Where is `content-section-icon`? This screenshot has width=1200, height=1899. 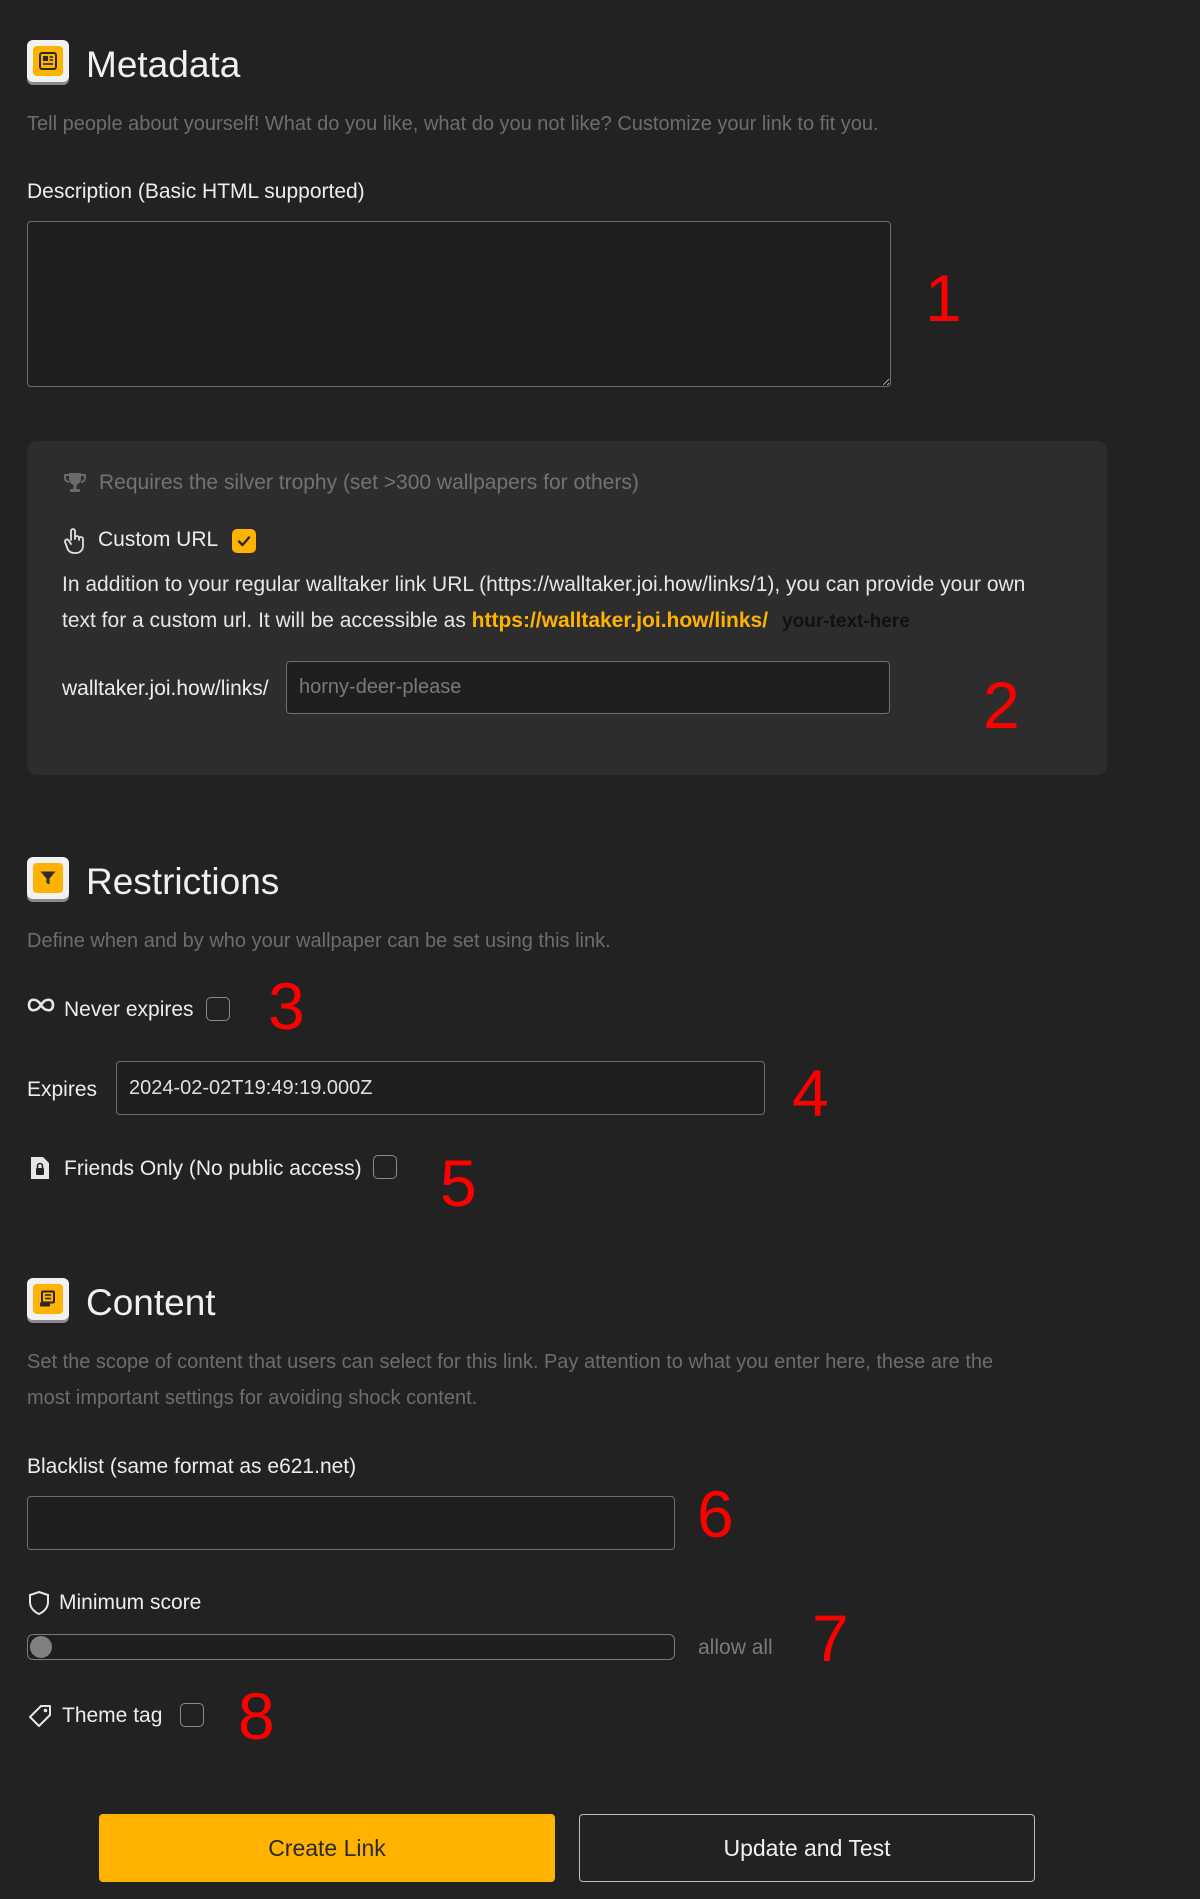
content-section-icon is located at coordinates (48, 1299).